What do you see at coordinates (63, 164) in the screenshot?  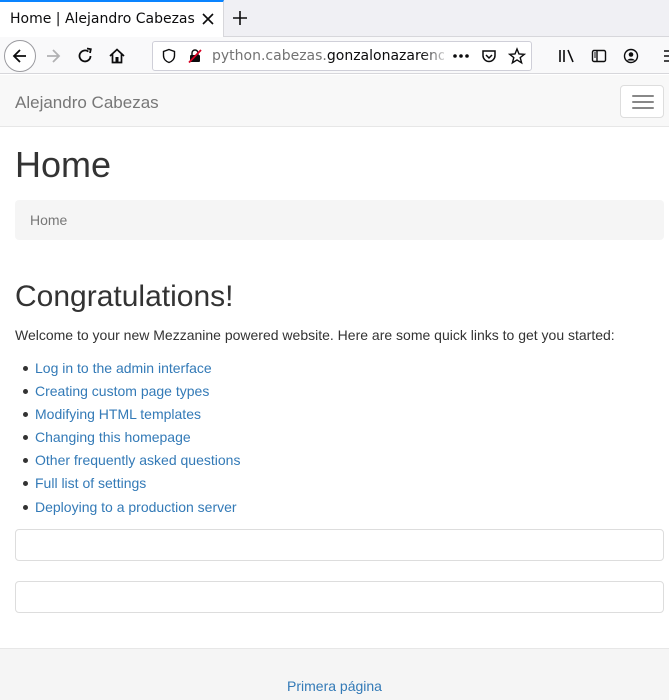 I see `page-title: Home` at bounding box center [63, 164].